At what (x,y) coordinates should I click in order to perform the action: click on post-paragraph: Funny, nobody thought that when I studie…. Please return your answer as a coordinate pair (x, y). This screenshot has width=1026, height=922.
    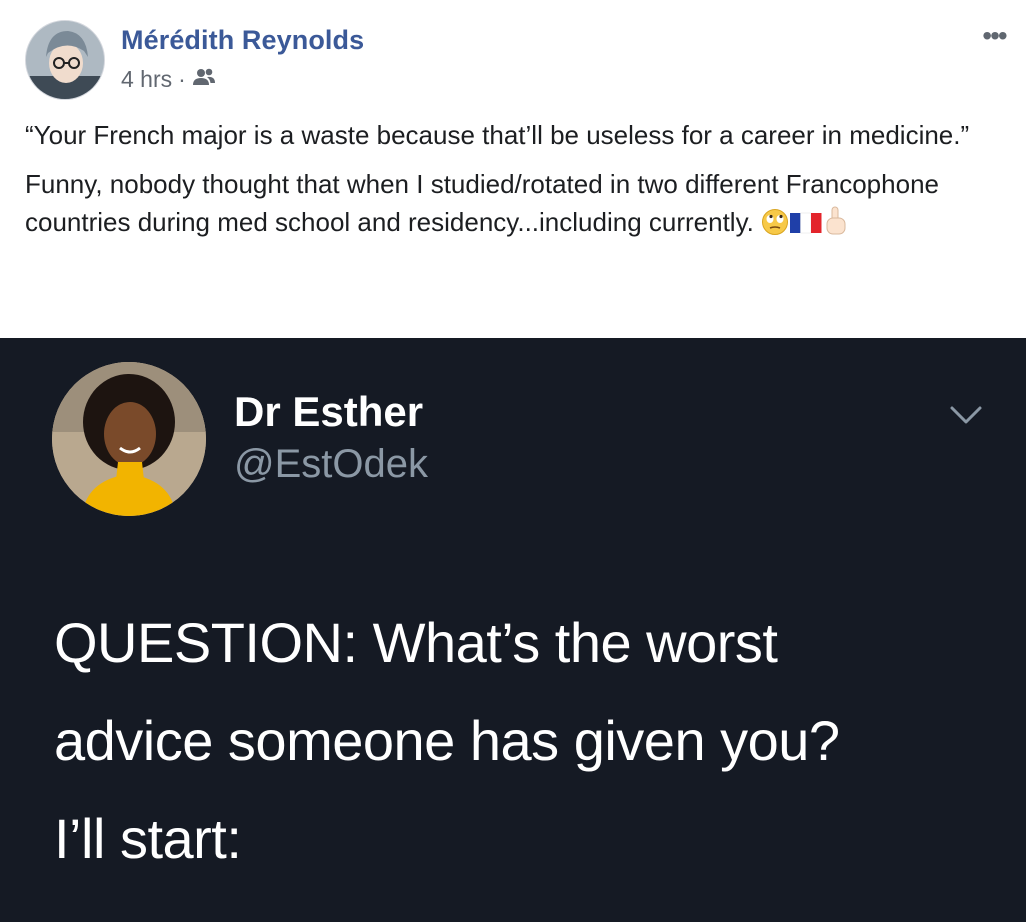
    Looking at the image, I should click on (505, 205).